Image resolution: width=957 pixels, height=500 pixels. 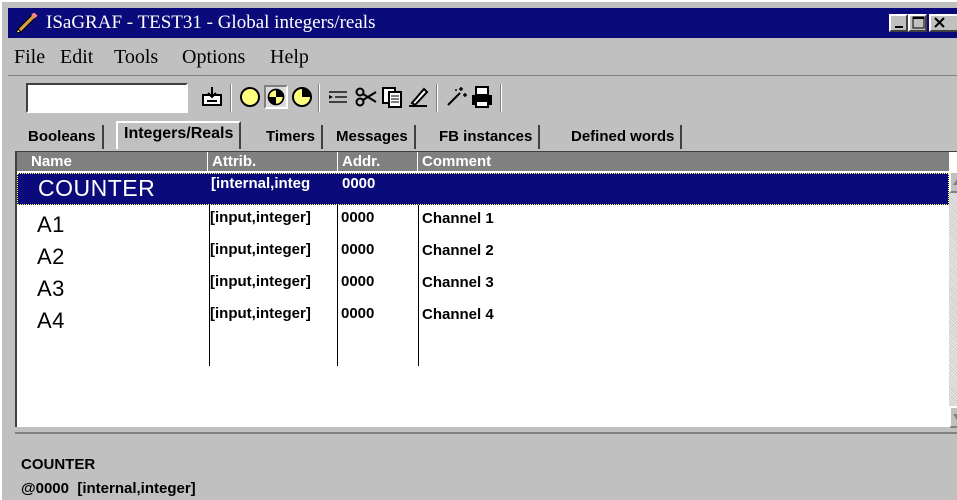 I want to click on menu-help-label: Help, so click(x=289, y=57).